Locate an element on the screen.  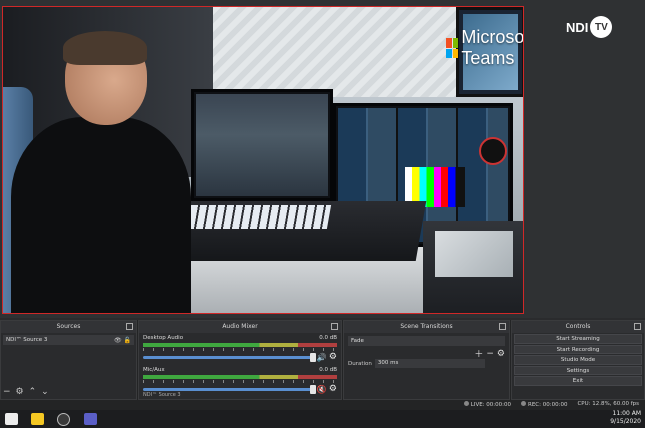
teams-icon is located at coordinates (90, 419).